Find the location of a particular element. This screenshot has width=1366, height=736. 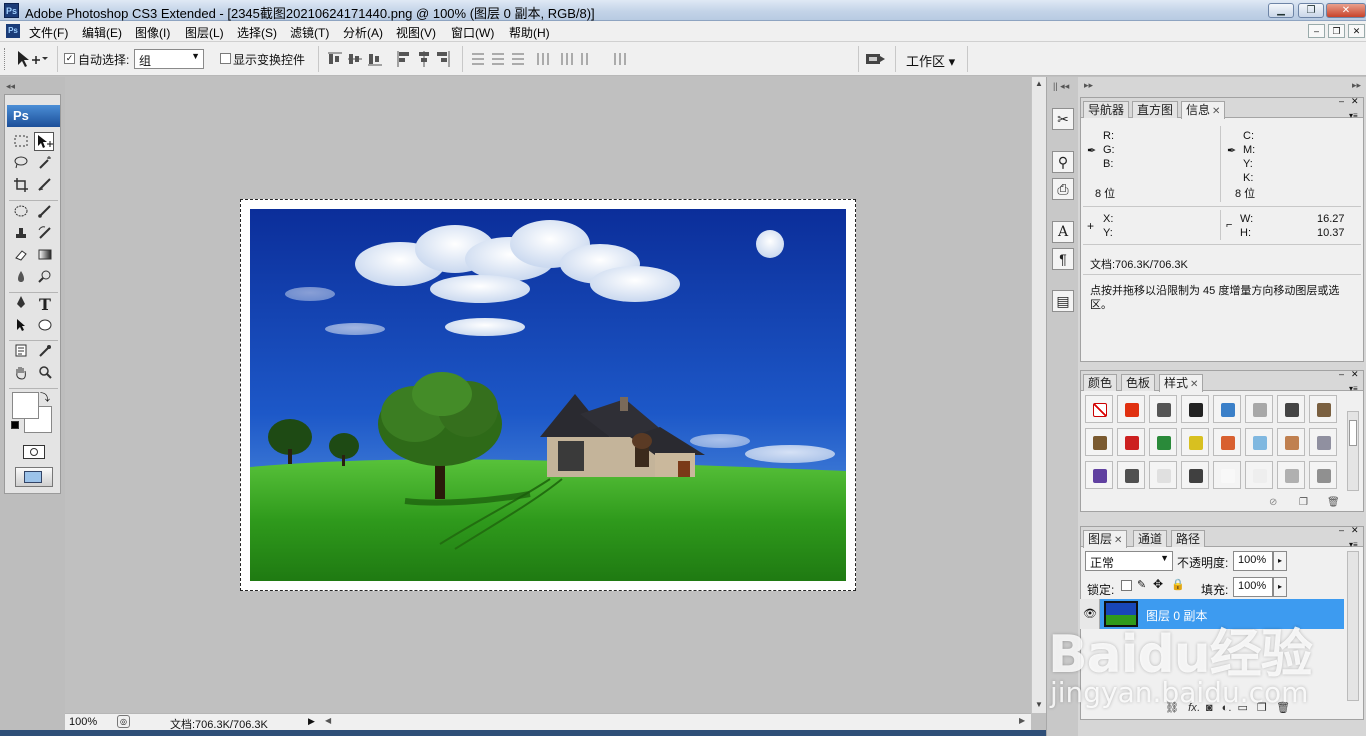

doc-minimize-button: – is located at coordinates (1316, 31).